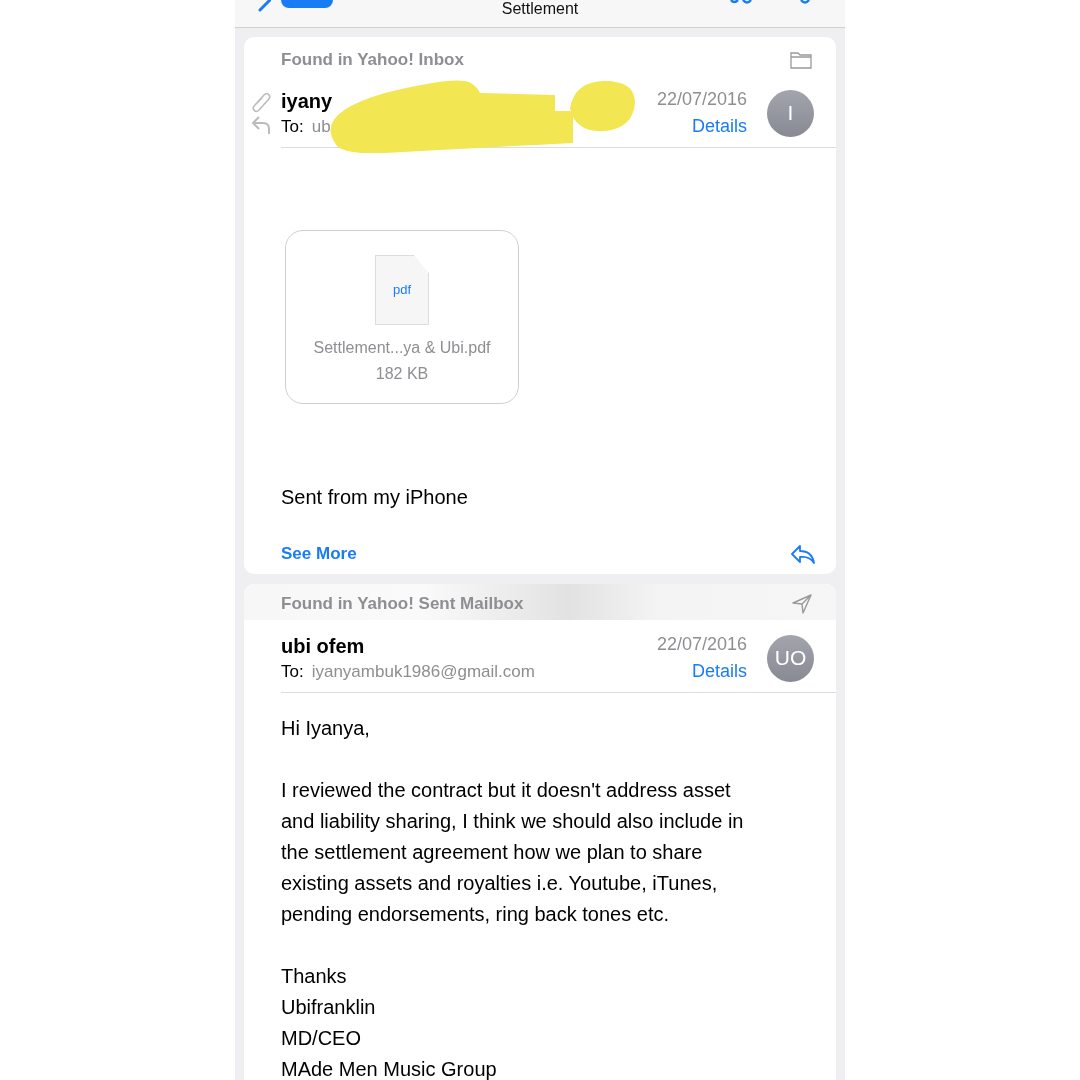  What do you see at coordinates (375, 497) in the screenshot?
I see `message-text: Sent from my iPhone` at bounding box center [375, 497].